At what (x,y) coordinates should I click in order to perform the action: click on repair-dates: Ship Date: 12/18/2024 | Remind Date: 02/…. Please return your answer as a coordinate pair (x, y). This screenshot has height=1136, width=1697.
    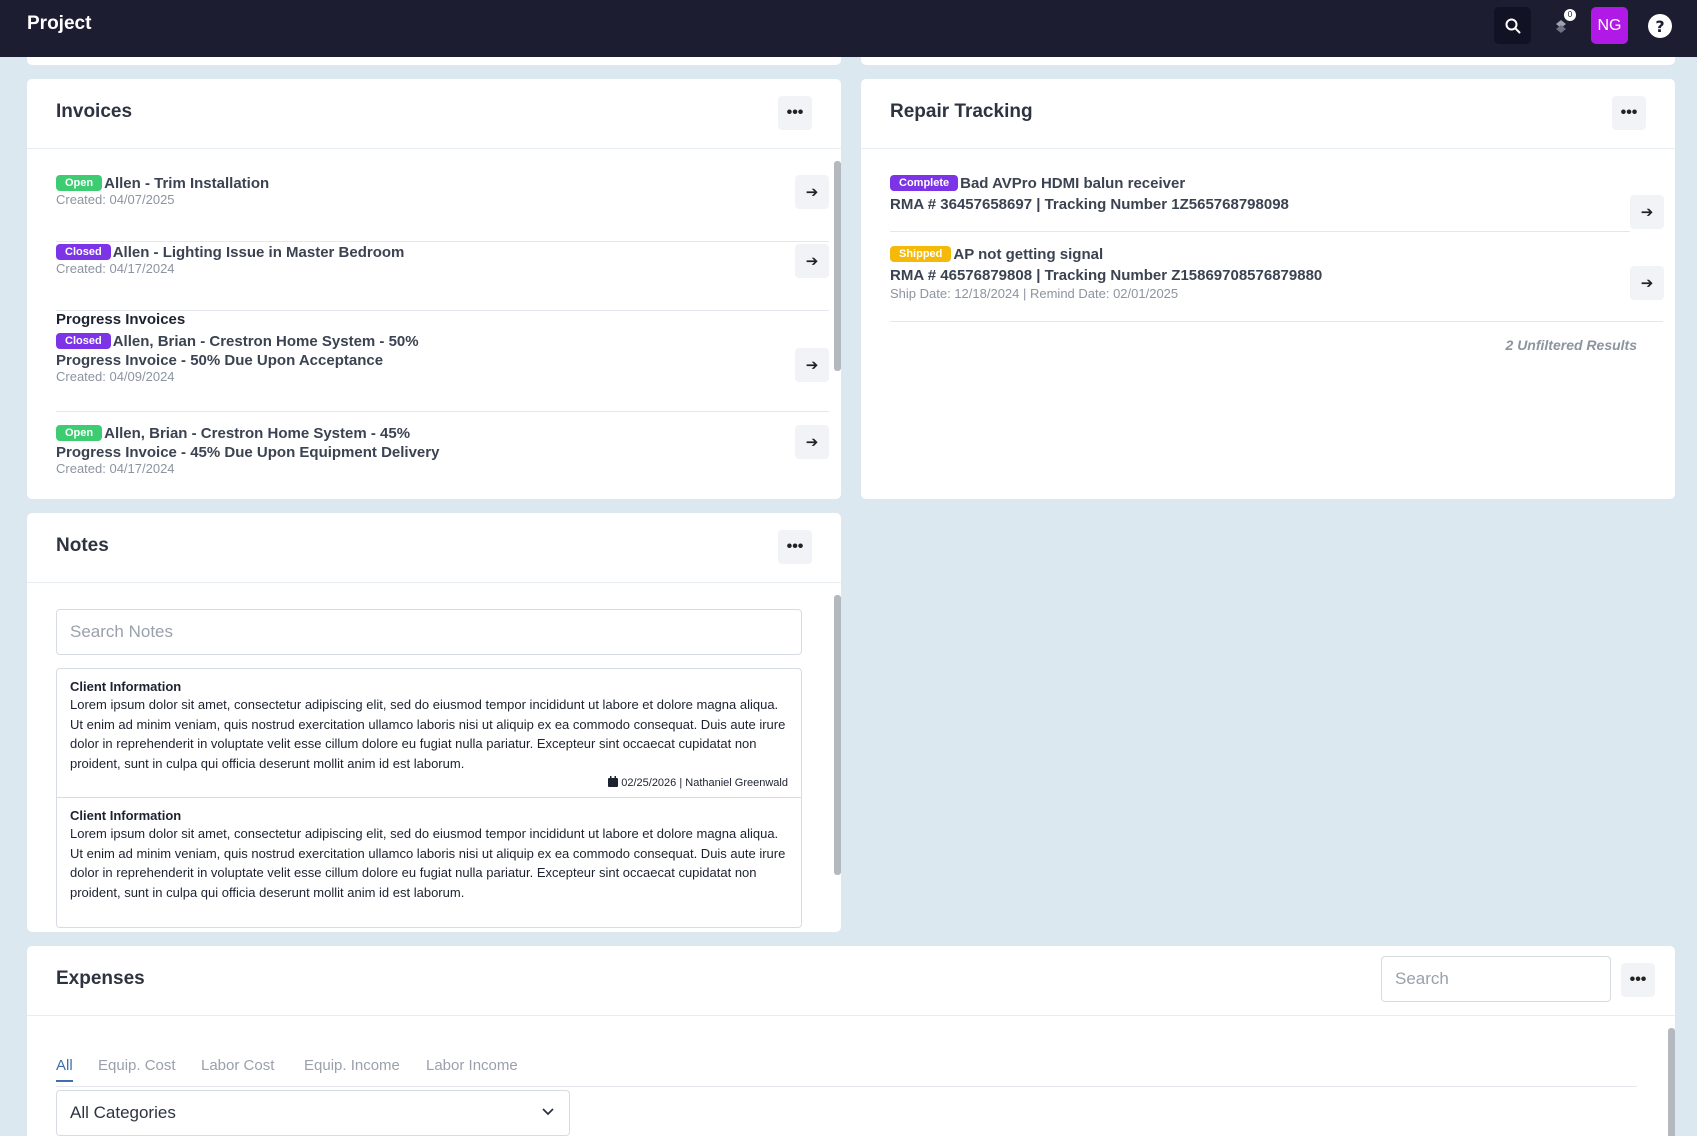
    Looking at the image, I should click on (1034, 294).